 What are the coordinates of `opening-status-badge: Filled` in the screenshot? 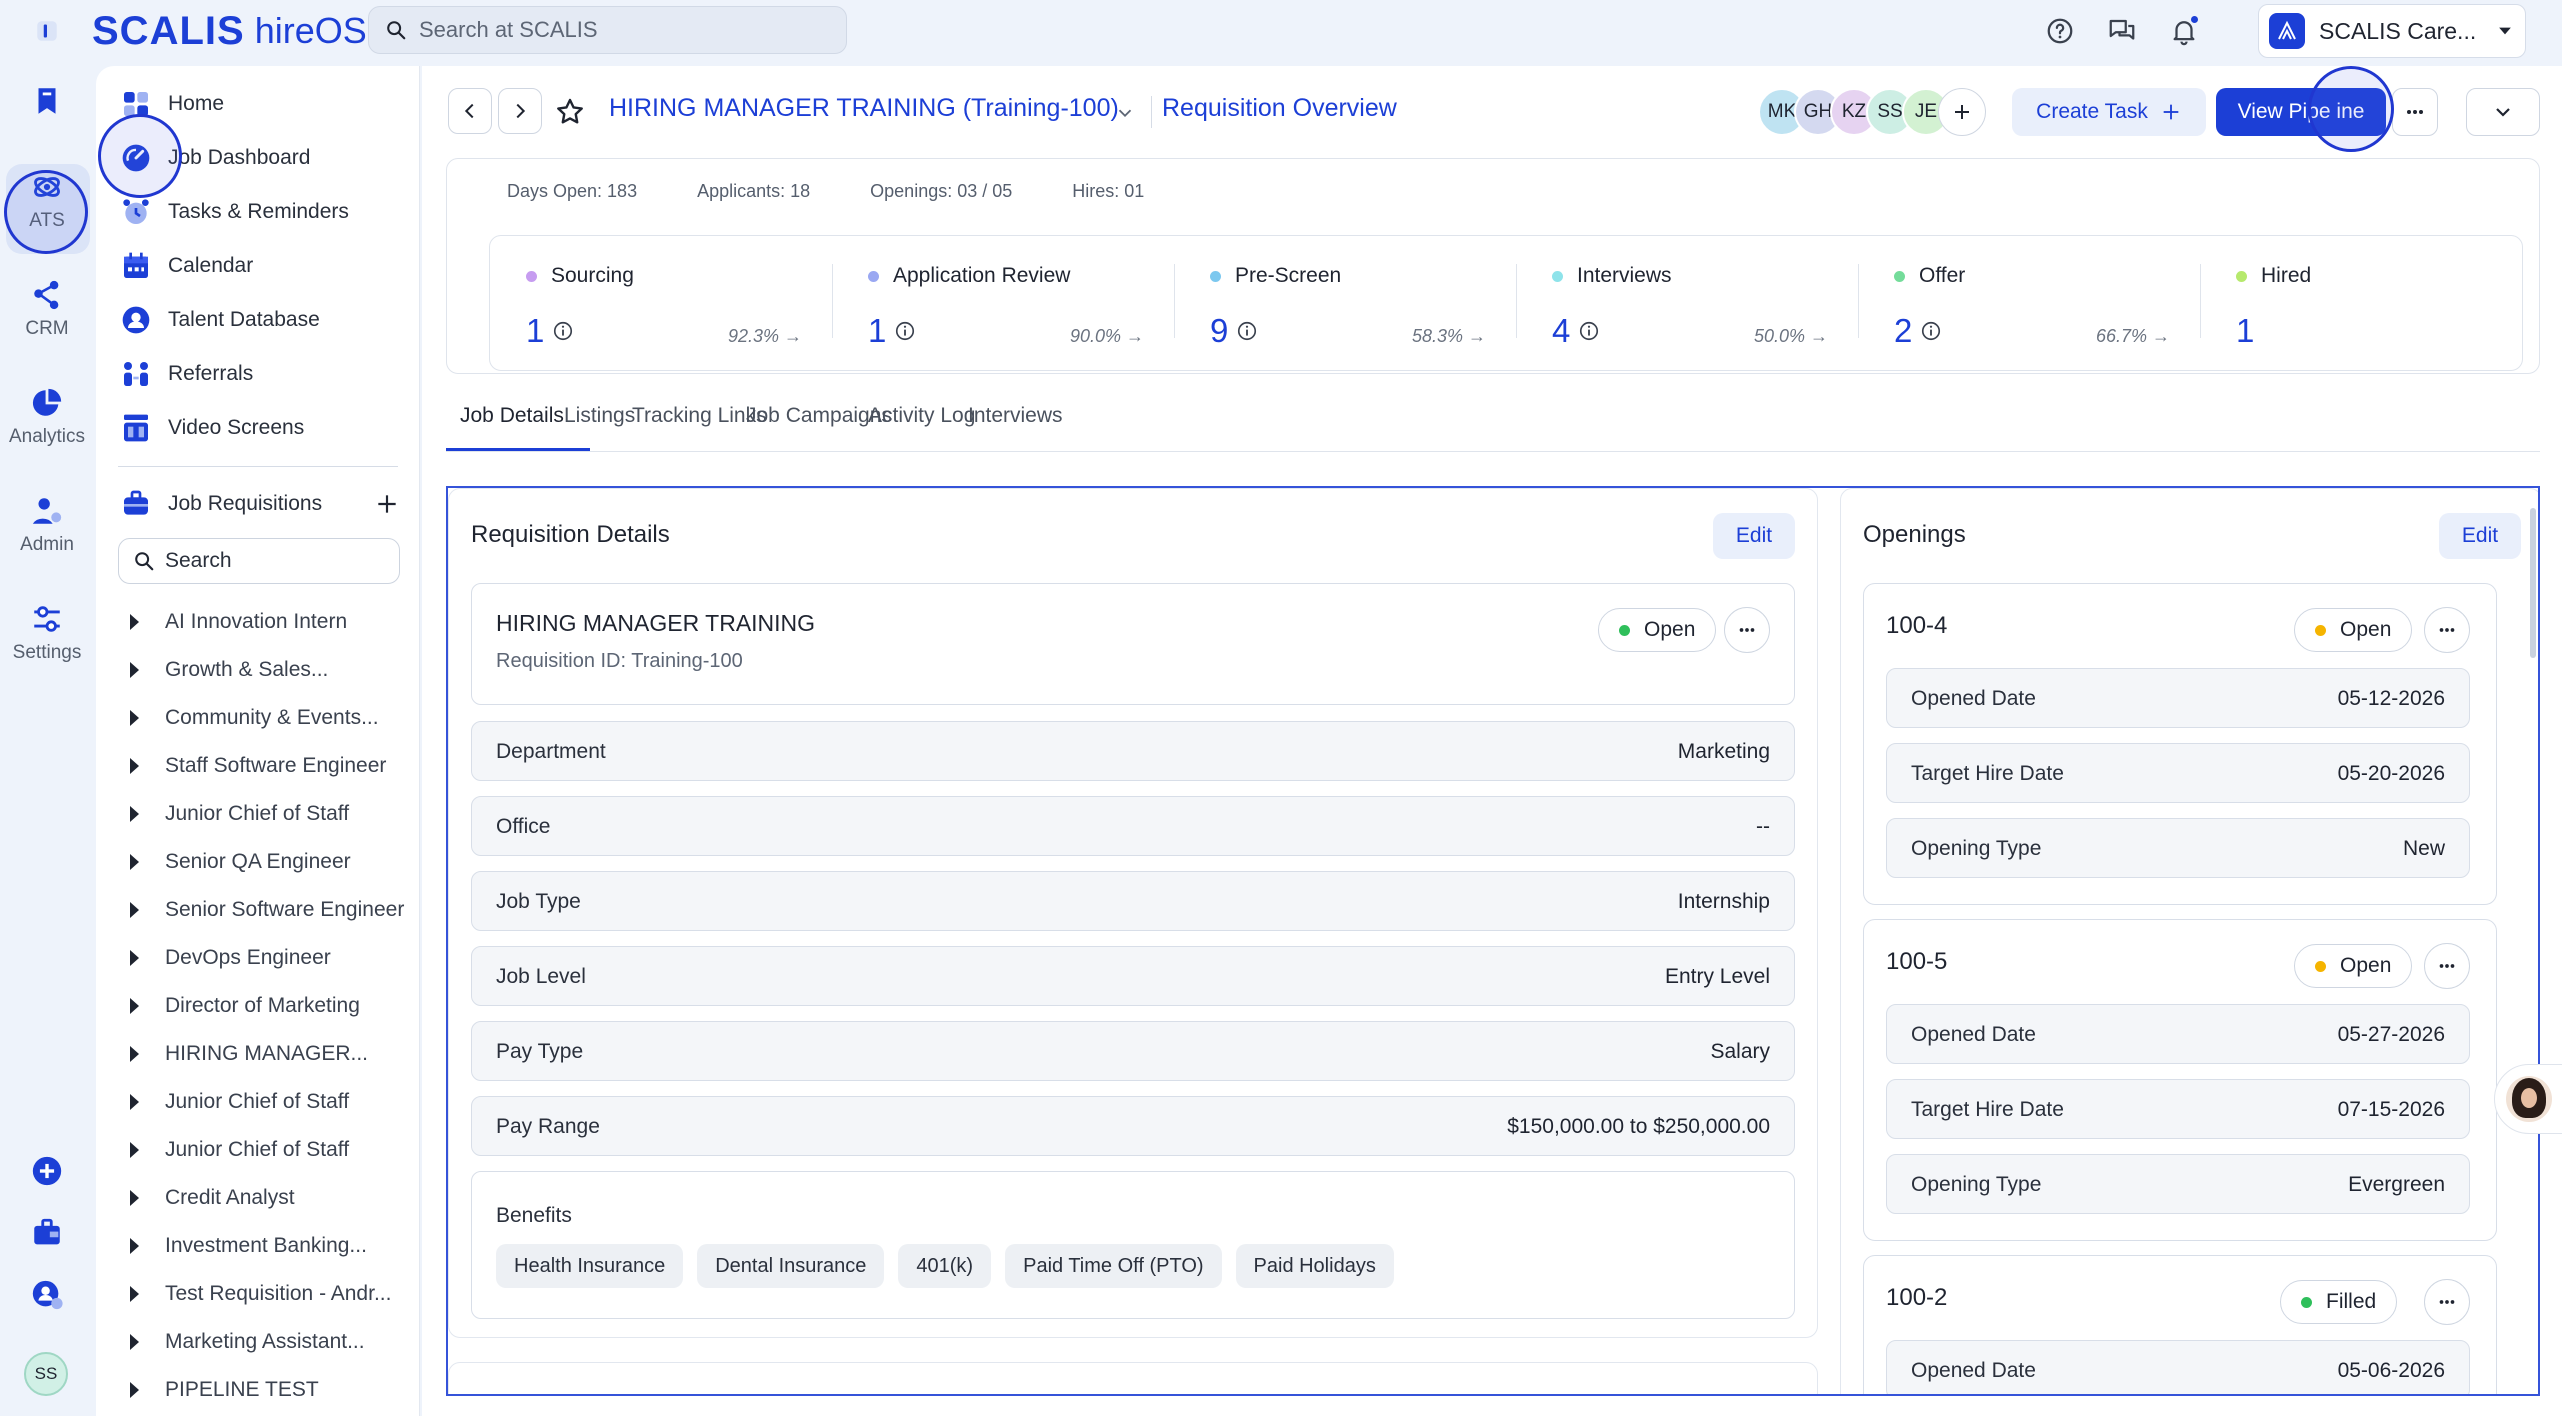 It's located at (2339, 1302).